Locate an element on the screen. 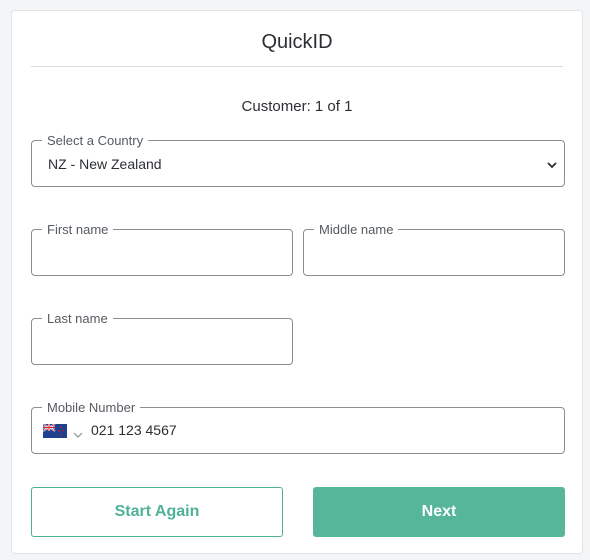  last-name-label: Last name is located at coordinates (77, 318).